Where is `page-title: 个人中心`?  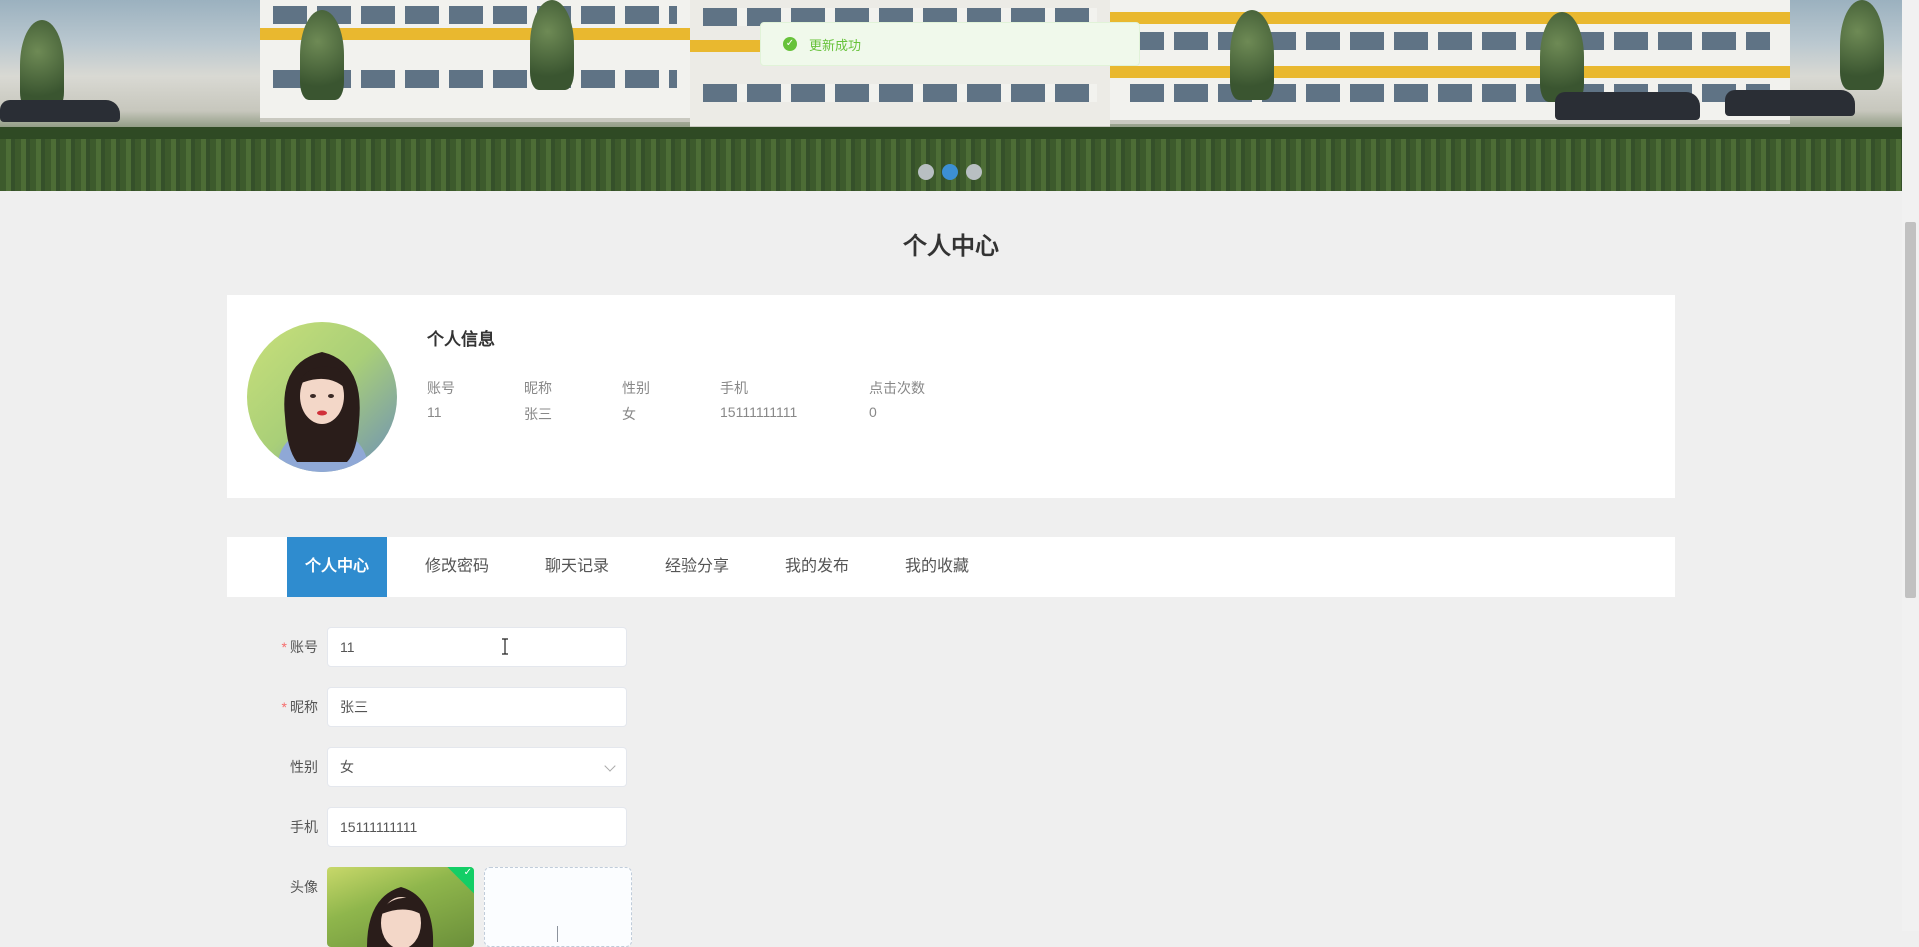 page-title: 个人中心 is located at coordinates (951, 246).